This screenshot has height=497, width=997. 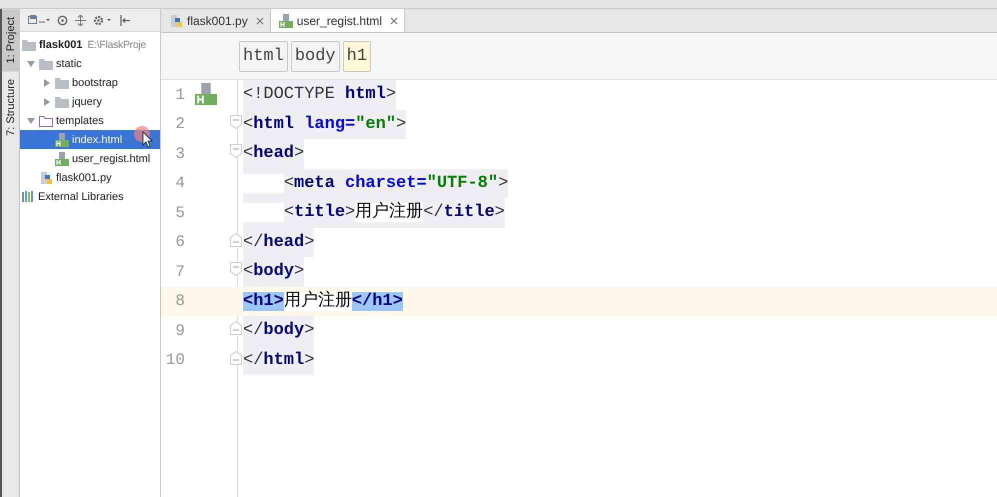 What do you see at coordinates (116, 44) in the screenshot?
I see `project-path: E:\FlaskProje` at bounding box center [116, 44].